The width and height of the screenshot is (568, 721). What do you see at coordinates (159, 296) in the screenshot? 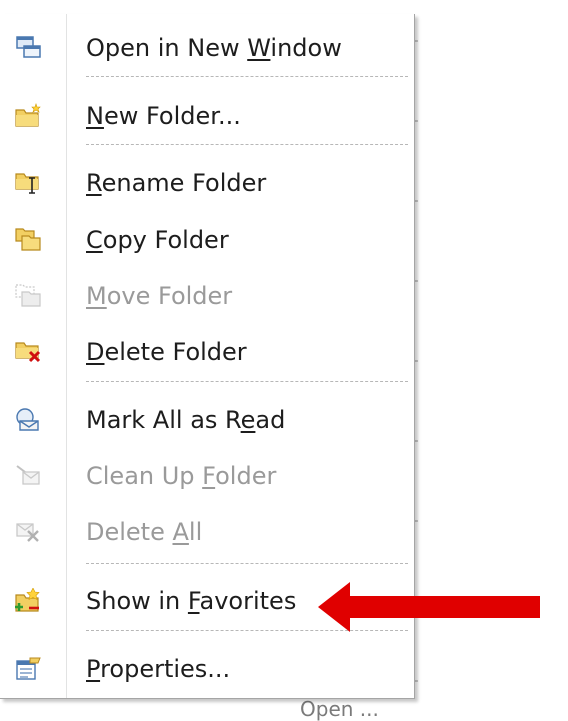
I see `menu-item-label: Move Folder` at bounding box center [159, 296].